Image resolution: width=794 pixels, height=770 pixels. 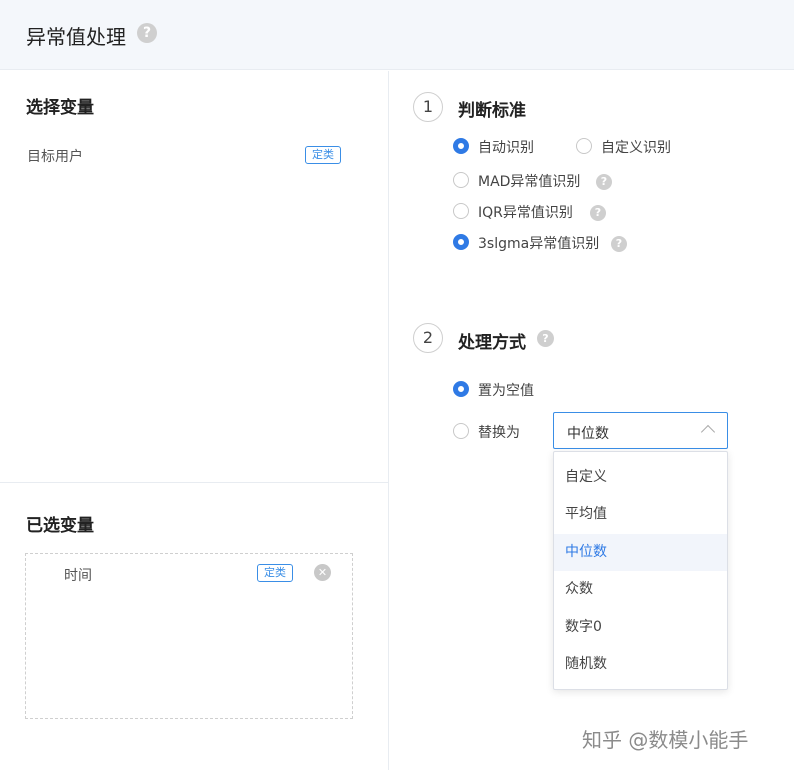 What do you see at coordinates (506, 391) in the screenshot?
I see `radio-set-null-label: 置为空值` at bounding box center [506, 391].